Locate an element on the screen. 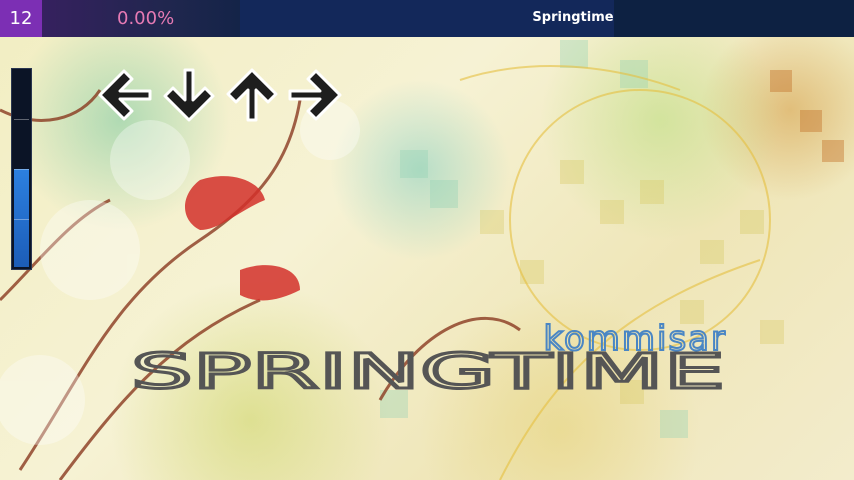  song-banner: kommisar SPRINGTIME is located at coordinates (428, 360).